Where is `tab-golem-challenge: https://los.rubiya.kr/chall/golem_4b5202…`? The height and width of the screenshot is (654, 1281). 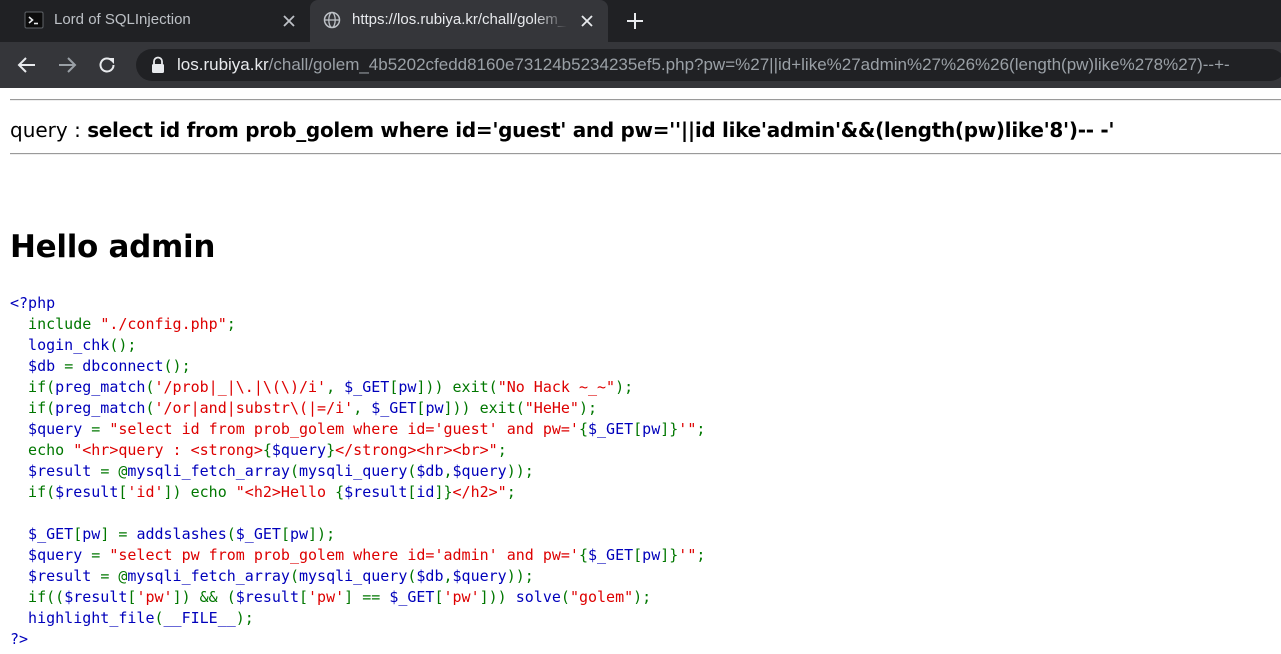
tab-golem-challenge: https://los.rubiya.kr/chall/golem_4b5202… is located at coordinates (459, 21).